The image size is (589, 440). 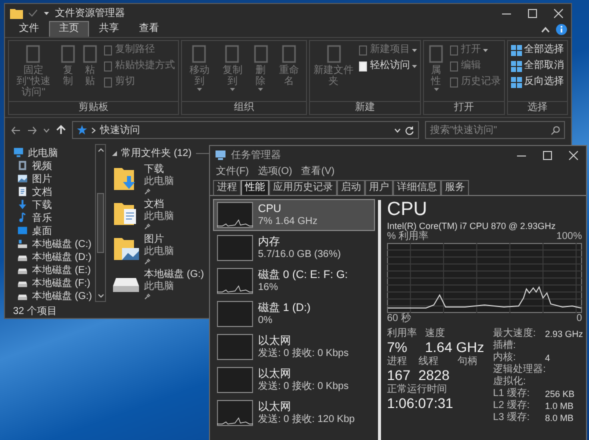 I want to click on drive-icon, so click(x=22, y=243).